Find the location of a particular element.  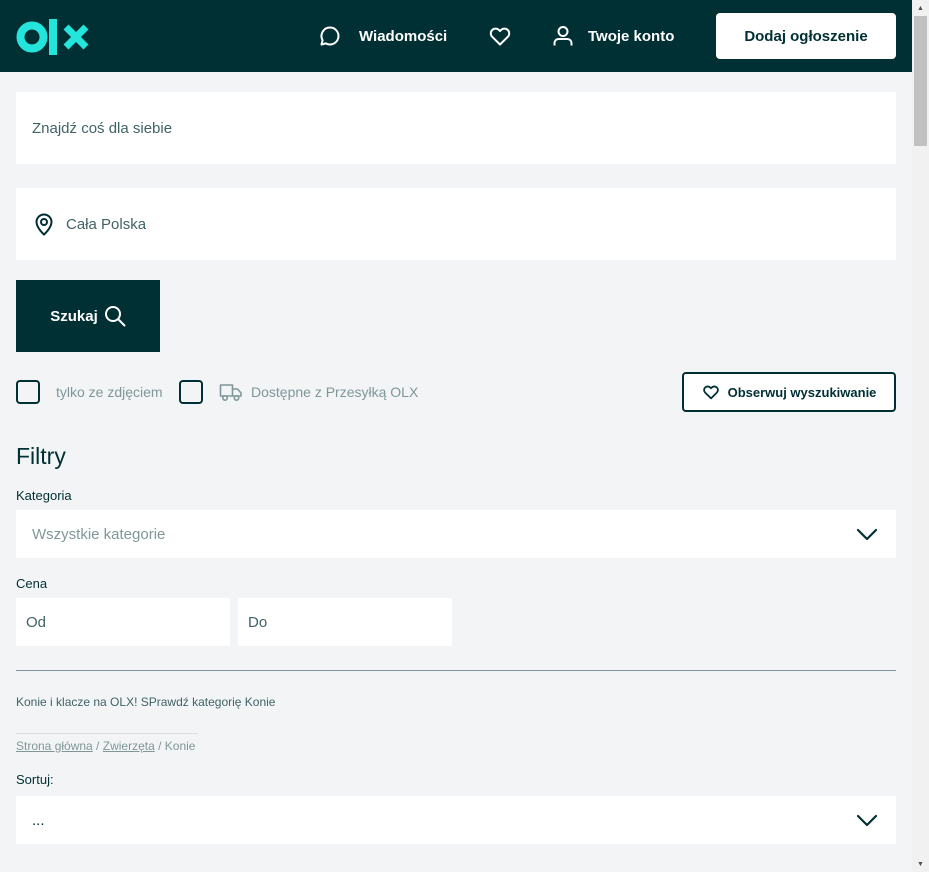

observe-search-button: Obserwuj wyszukiwanie is located at coordinates (789, 392).